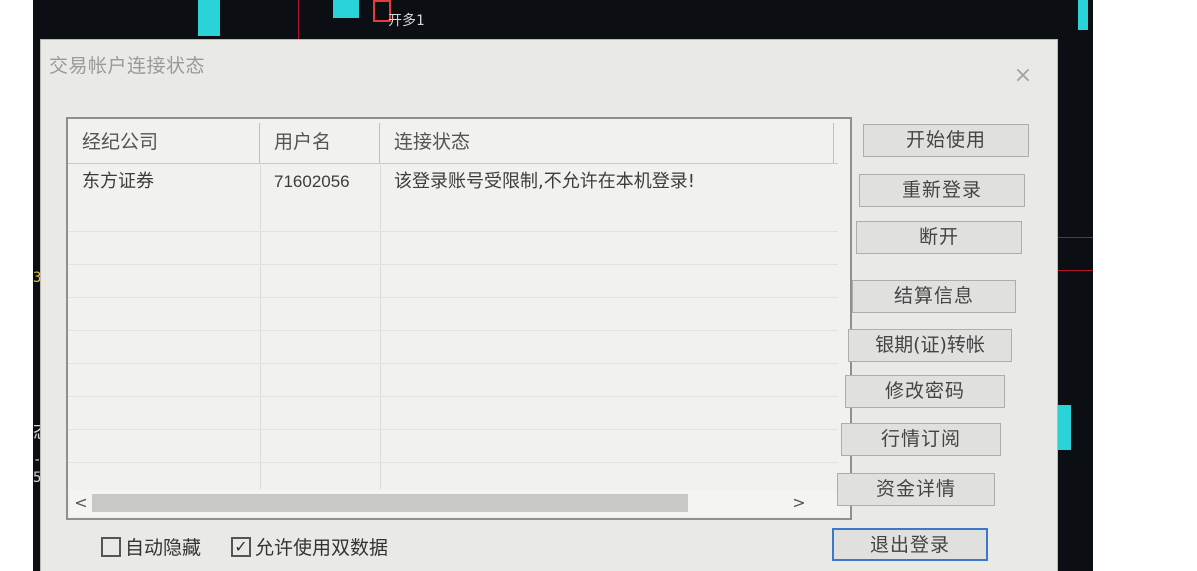 Image resolution: width=1197 pixels, height=571 pixels. I want to click on column-header-username: 用户名, so click(320, 143).